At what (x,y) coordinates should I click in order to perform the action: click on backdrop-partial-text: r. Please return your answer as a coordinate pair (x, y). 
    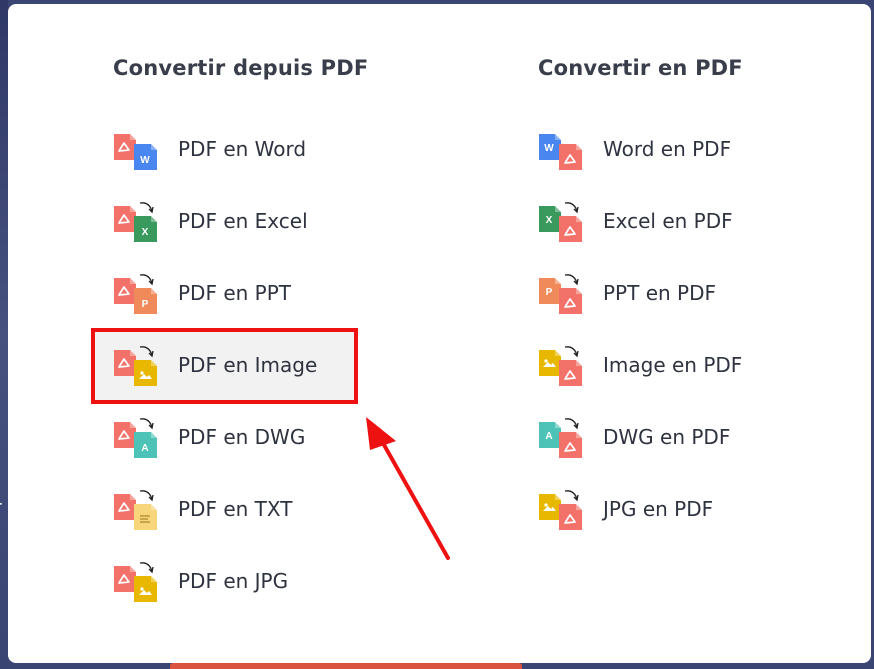
    Looking at the image, I should click on (1, 507).